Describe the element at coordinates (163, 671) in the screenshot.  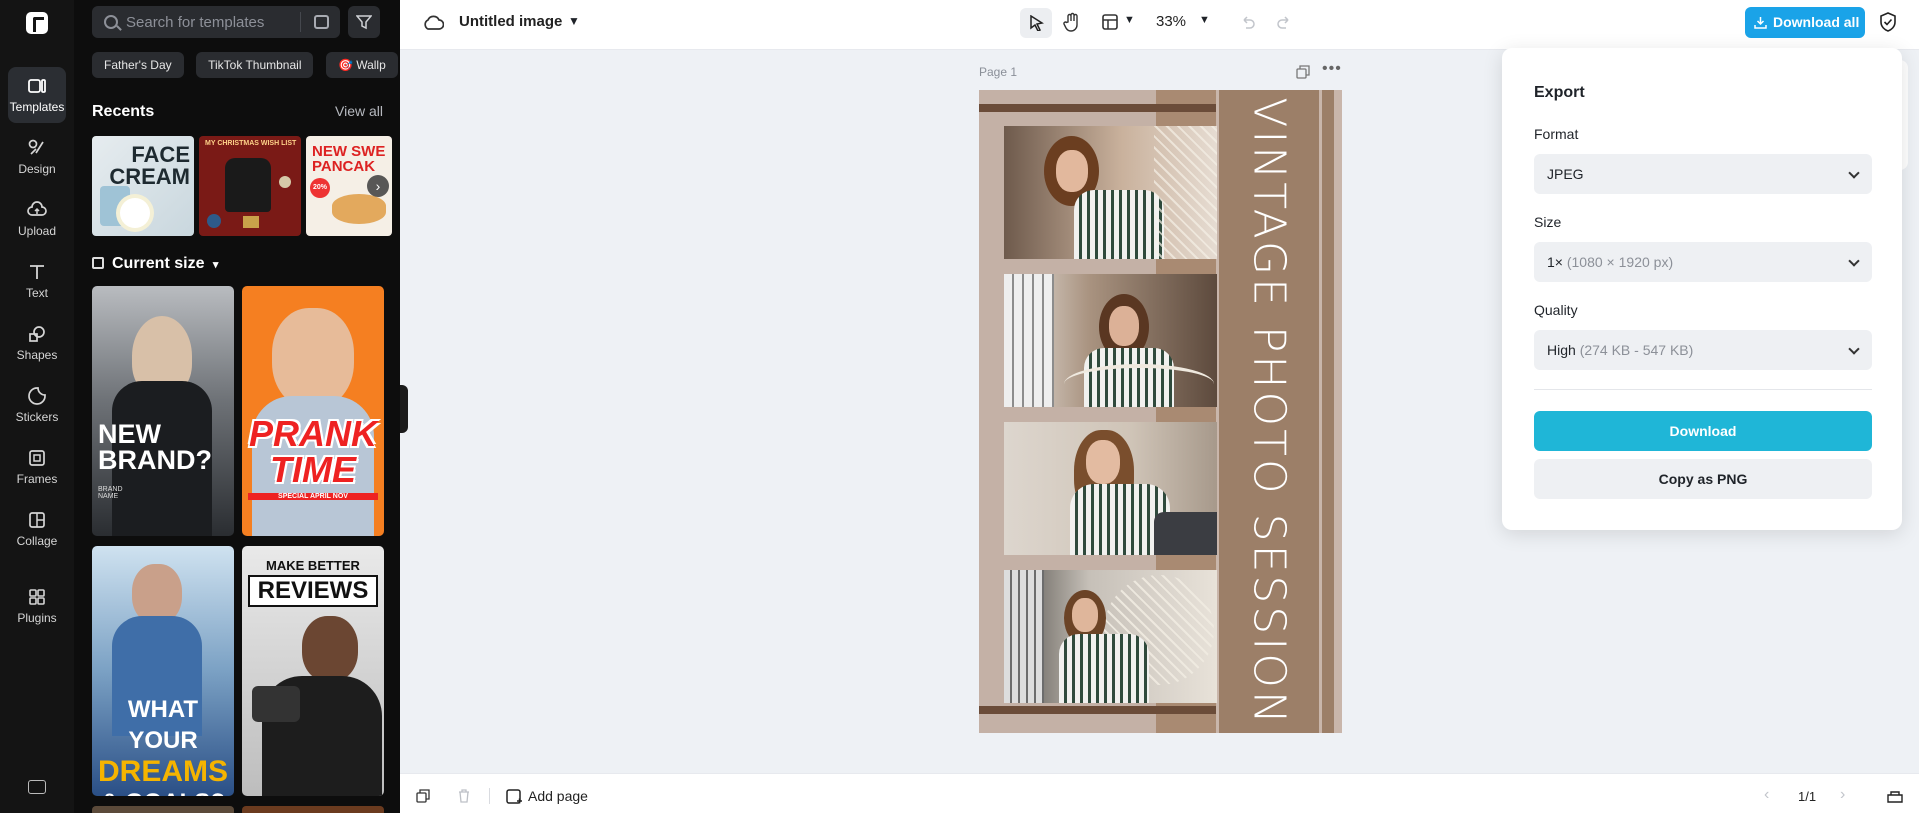
I see `template-card-dreams-goals: WHAT YOUR DREAMS & GOALS?` at that location.